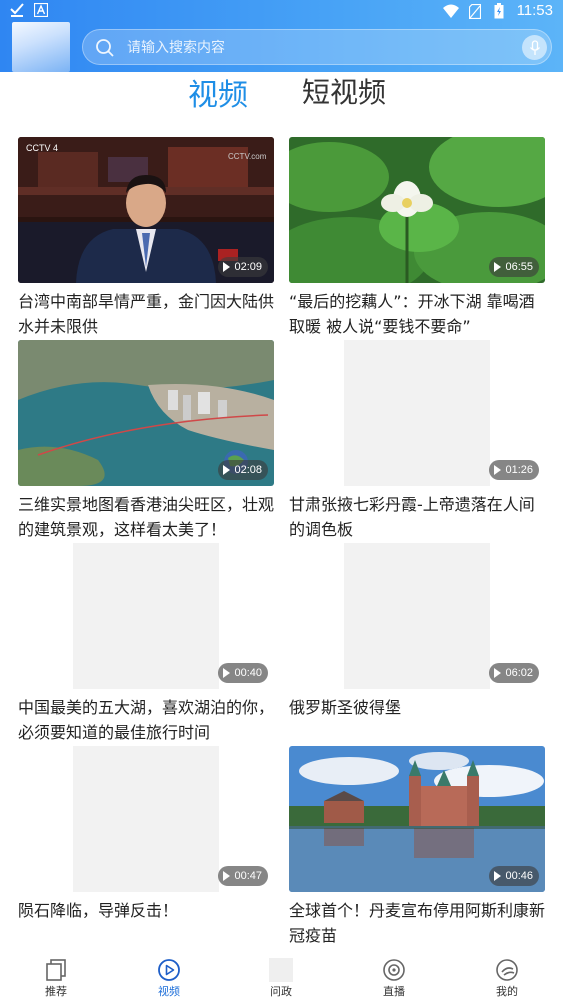  What do you see at coordinates (412, 517) in the screenshot?
I see `video-title: 甘肃张掖七彩丹霞-上帝遗落在人间的调色板` at bounding box center [412, 517].